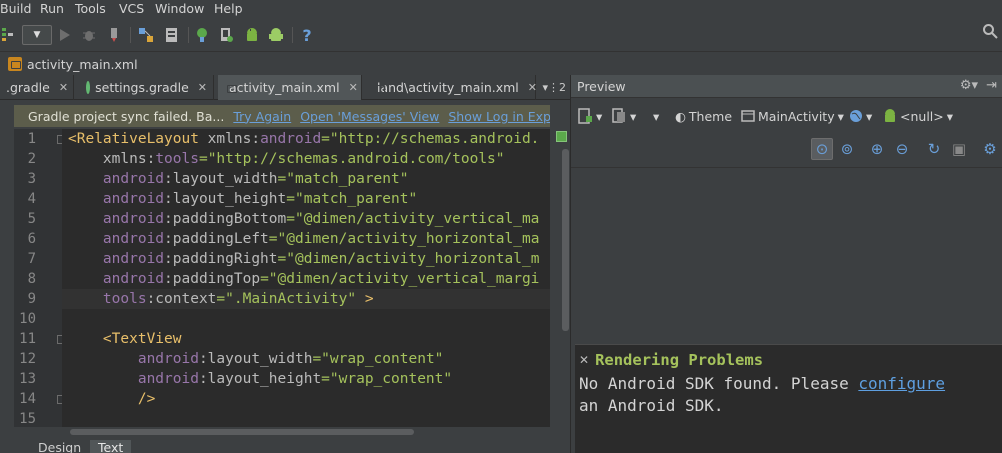 The height and width of the screenshot is (453, 1002). I want to click on theme-button: ◐ Theme, so click(703, 116).